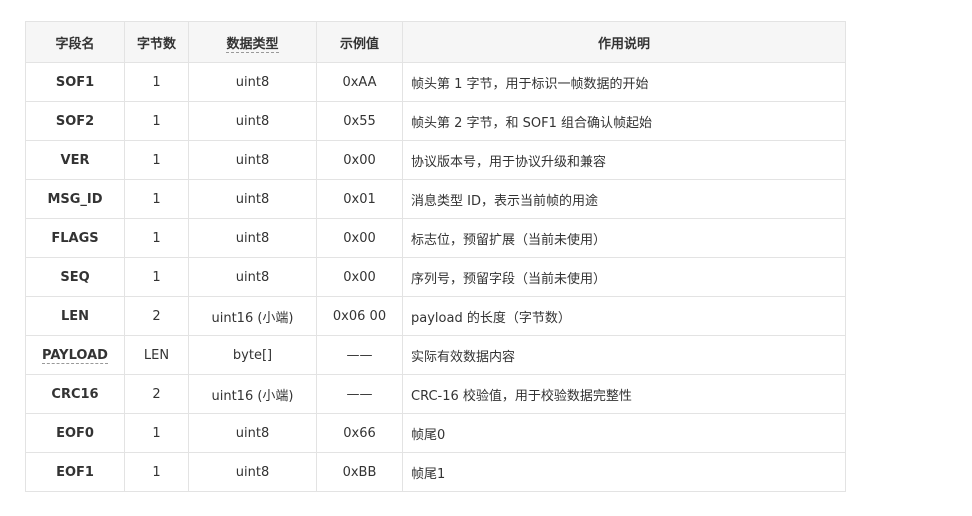 The image size is (972, 516). I want to click on table-row: SOF1 1 uint8 0xAA 帧头第 1 字节，用于标识一帧数据的开始, so click(435, 82).